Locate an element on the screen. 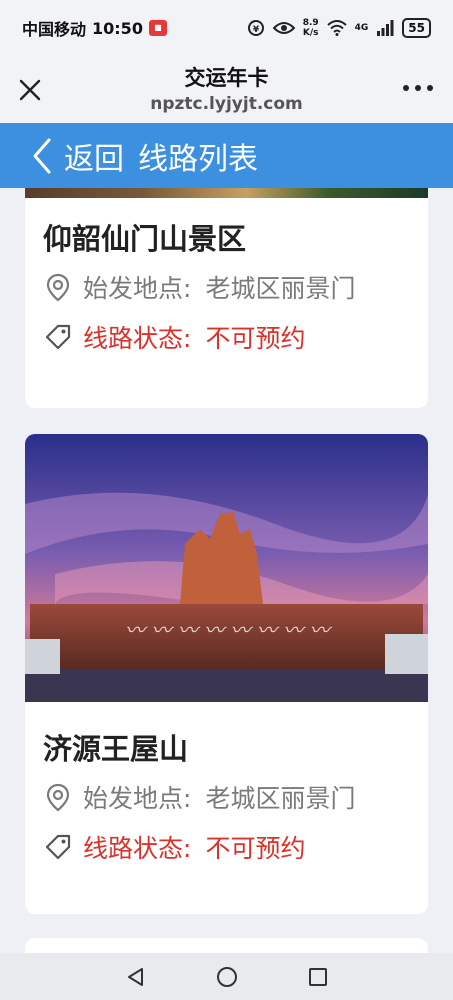 This screenshot has width=453, height=1000. page-url: npztc.lyjyjt.com is located at coordinates (226, 104).